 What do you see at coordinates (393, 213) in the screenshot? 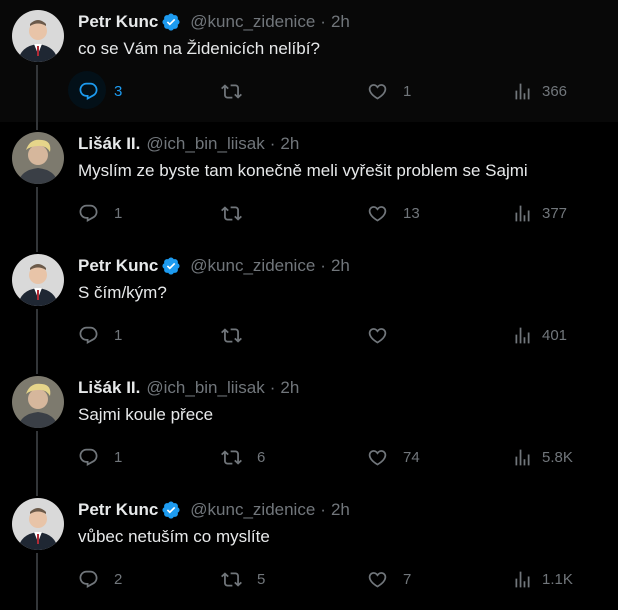
I see `like-button: 13` at bounding box center [393, 213].